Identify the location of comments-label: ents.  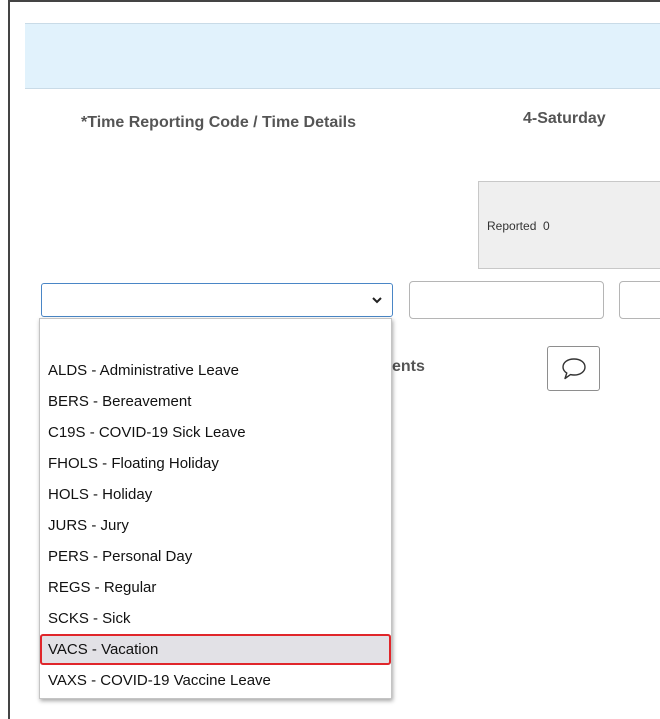
(408, 366).